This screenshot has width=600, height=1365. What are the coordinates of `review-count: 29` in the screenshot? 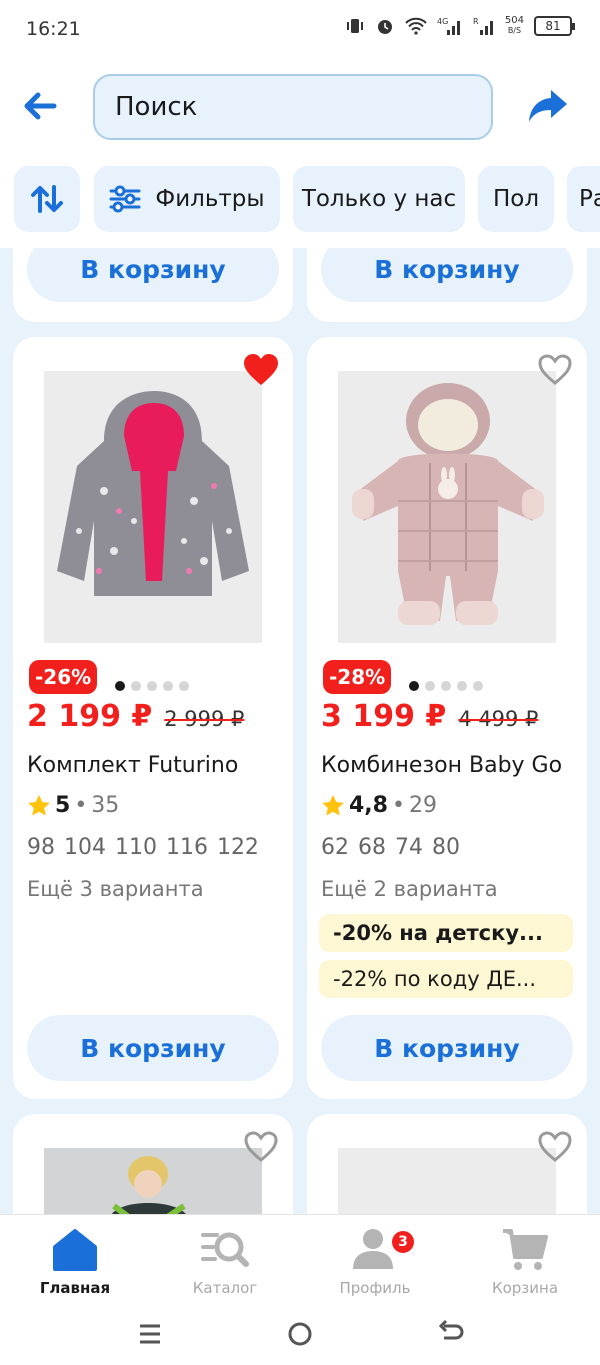 It's located at (422, 805).